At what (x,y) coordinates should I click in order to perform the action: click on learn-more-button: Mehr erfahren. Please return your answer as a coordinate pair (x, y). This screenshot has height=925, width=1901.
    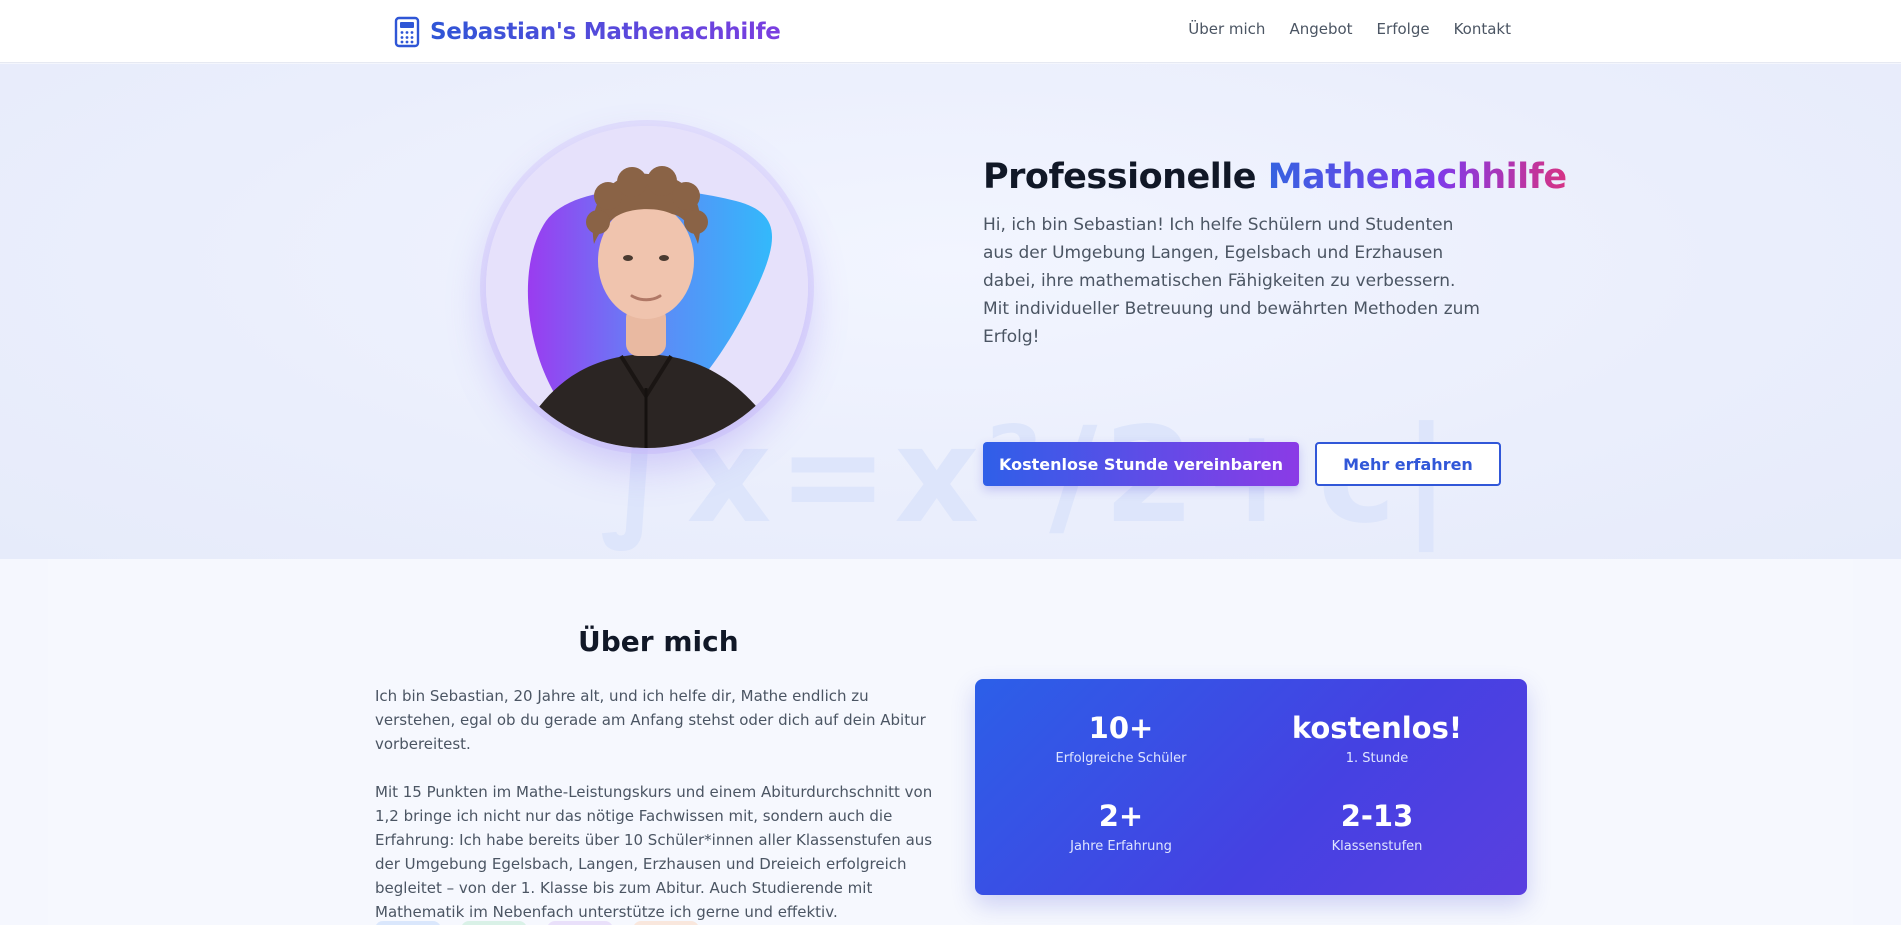
    Looking at the image, I should click on (1408, 464).